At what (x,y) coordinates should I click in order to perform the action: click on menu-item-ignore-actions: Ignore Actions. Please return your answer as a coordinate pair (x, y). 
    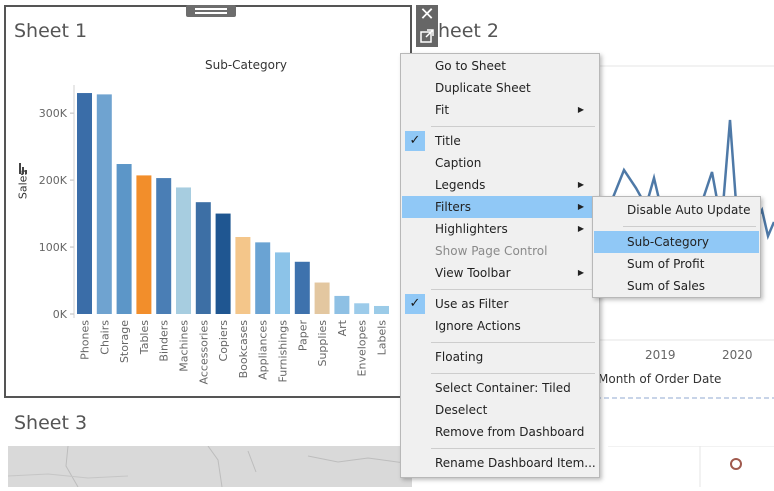
    Looking at the image, I should click on (500, 326).